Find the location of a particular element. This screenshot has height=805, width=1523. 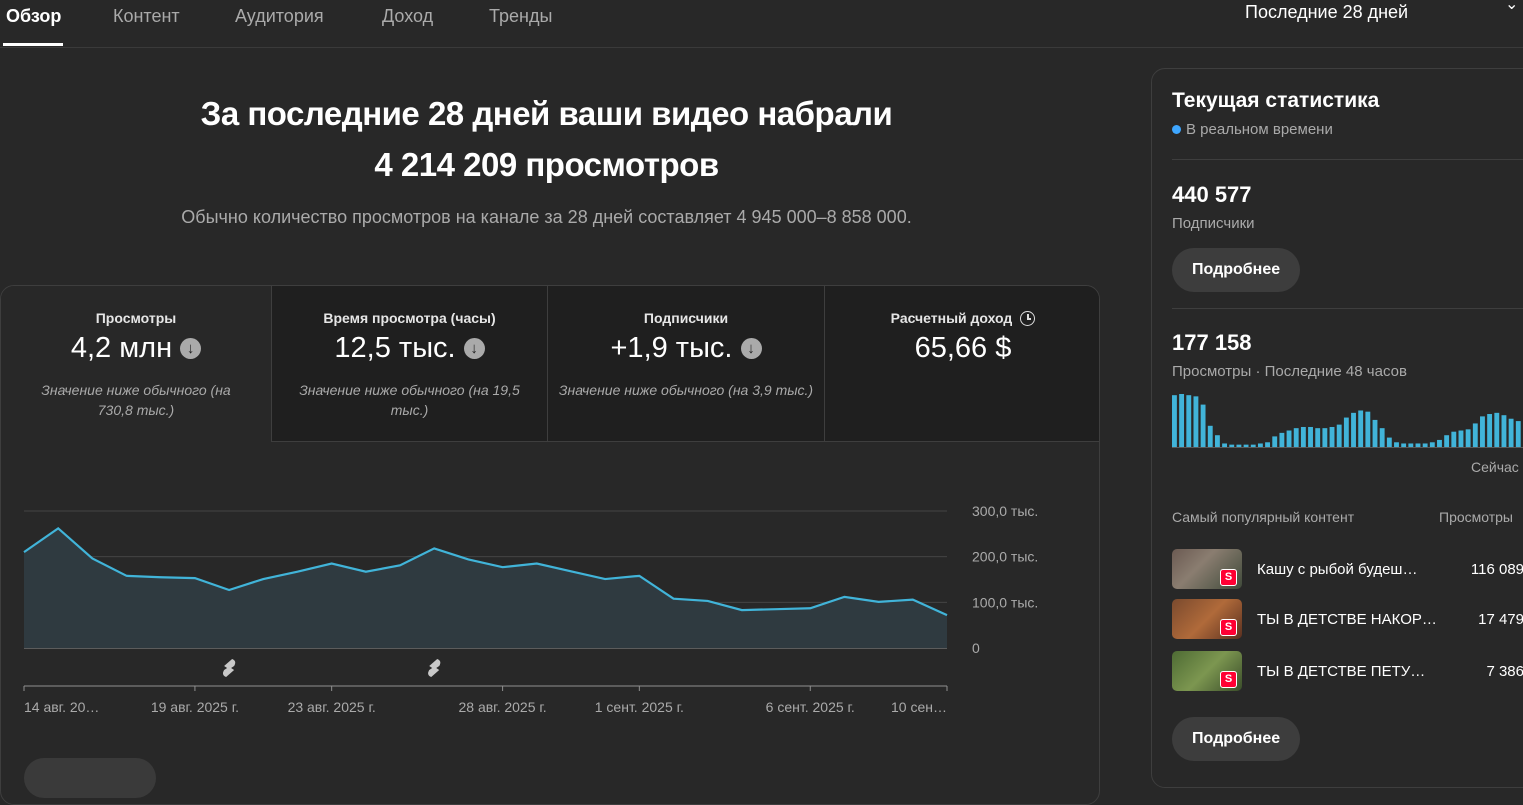

tab-overview: Обзор is located at coordinates (33, 16).